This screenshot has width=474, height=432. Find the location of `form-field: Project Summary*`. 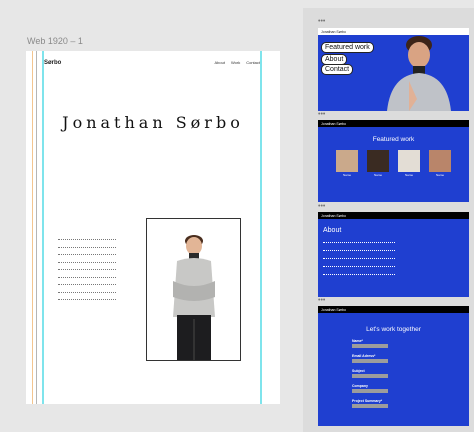

form-field: Project Summary* is located at coordinates (410, 403).